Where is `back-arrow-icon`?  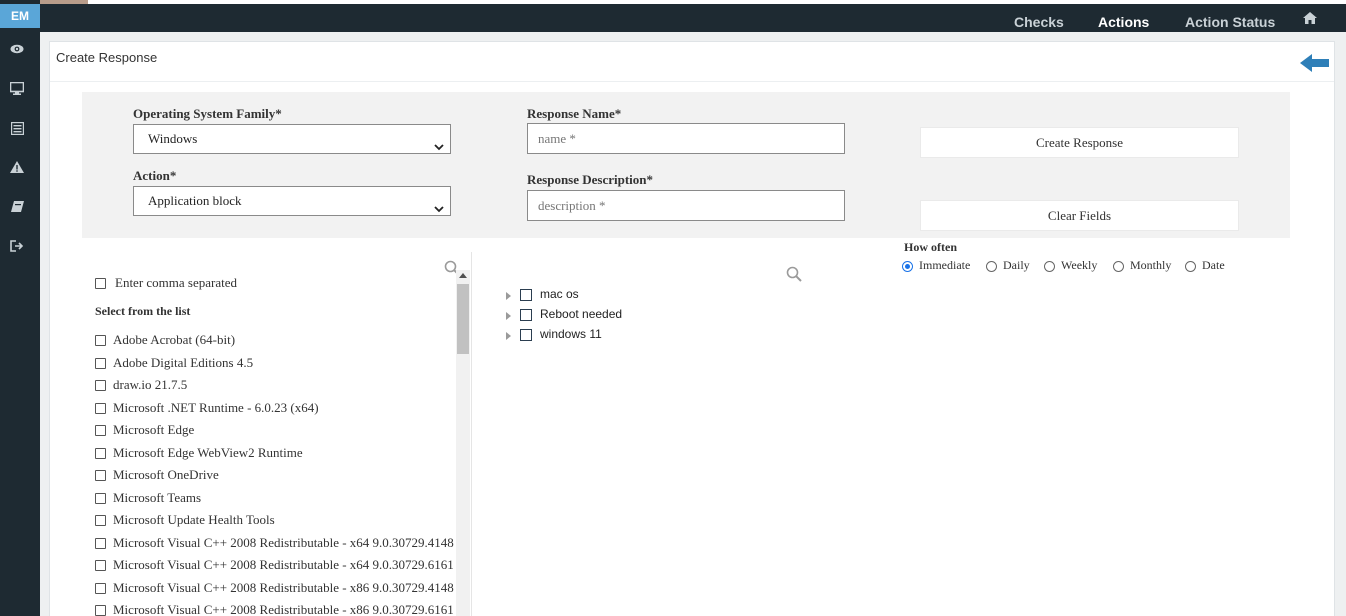 back-arrow-icon is located at coordinates (1315, 63).